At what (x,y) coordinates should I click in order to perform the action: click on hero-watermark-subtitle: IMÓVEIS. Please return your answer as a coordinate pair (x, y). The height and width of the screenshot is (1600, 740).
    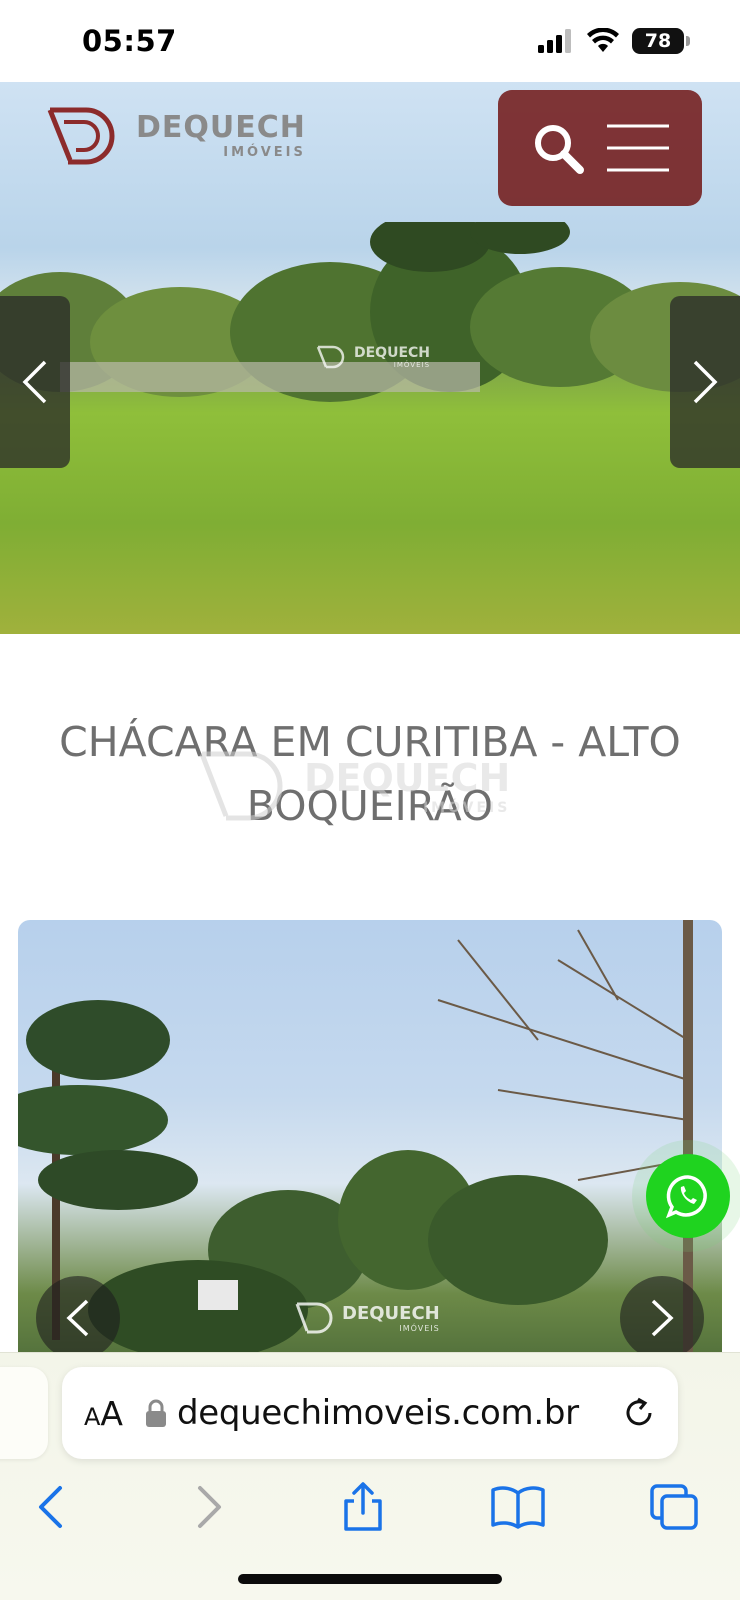
    Looking at the image, I should click on (412, 365).